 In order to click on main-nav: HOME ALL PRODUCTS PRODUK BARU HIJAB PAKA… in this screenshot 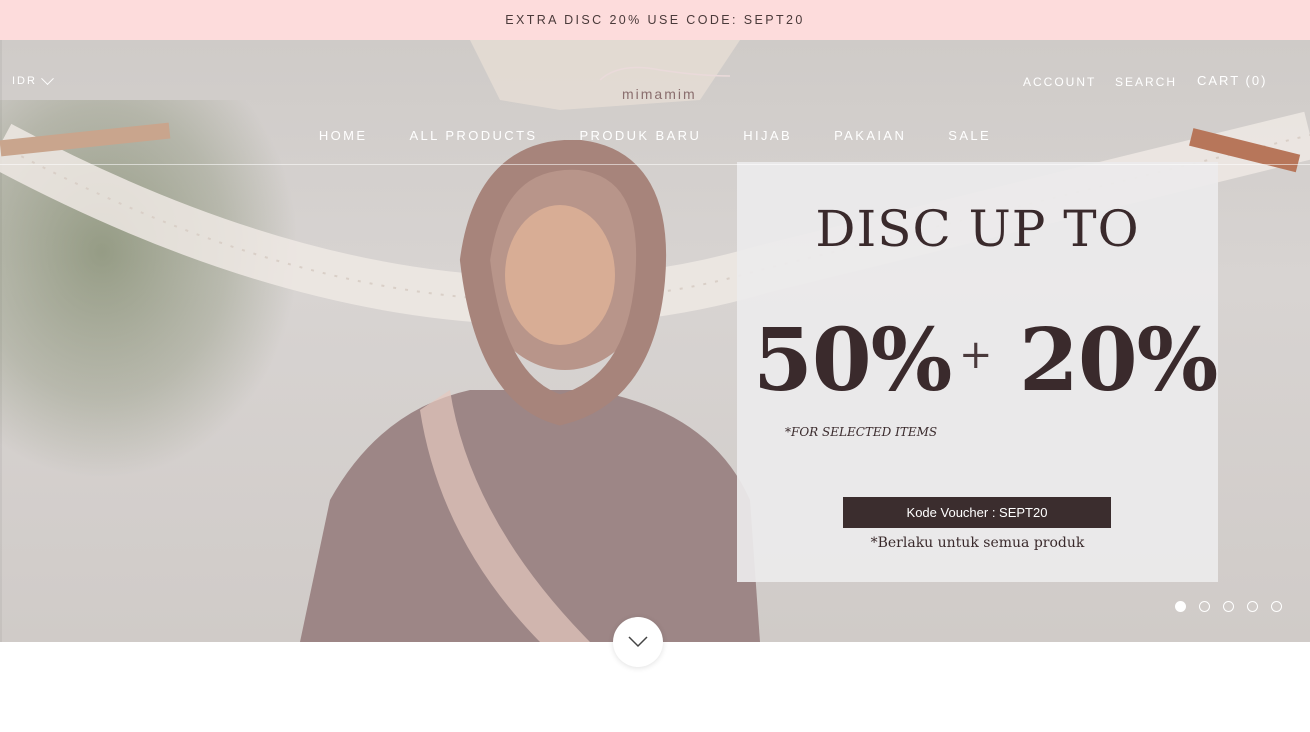, I will do `click(655, 135)`.